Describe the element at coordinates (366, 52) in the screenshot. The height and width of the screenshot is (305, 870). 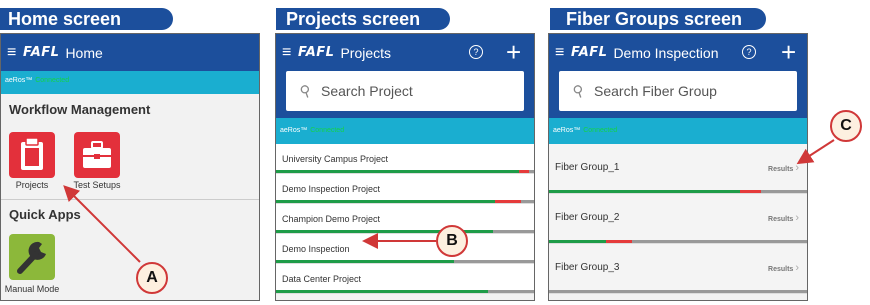
I see `screen-title: Projects` at that location.